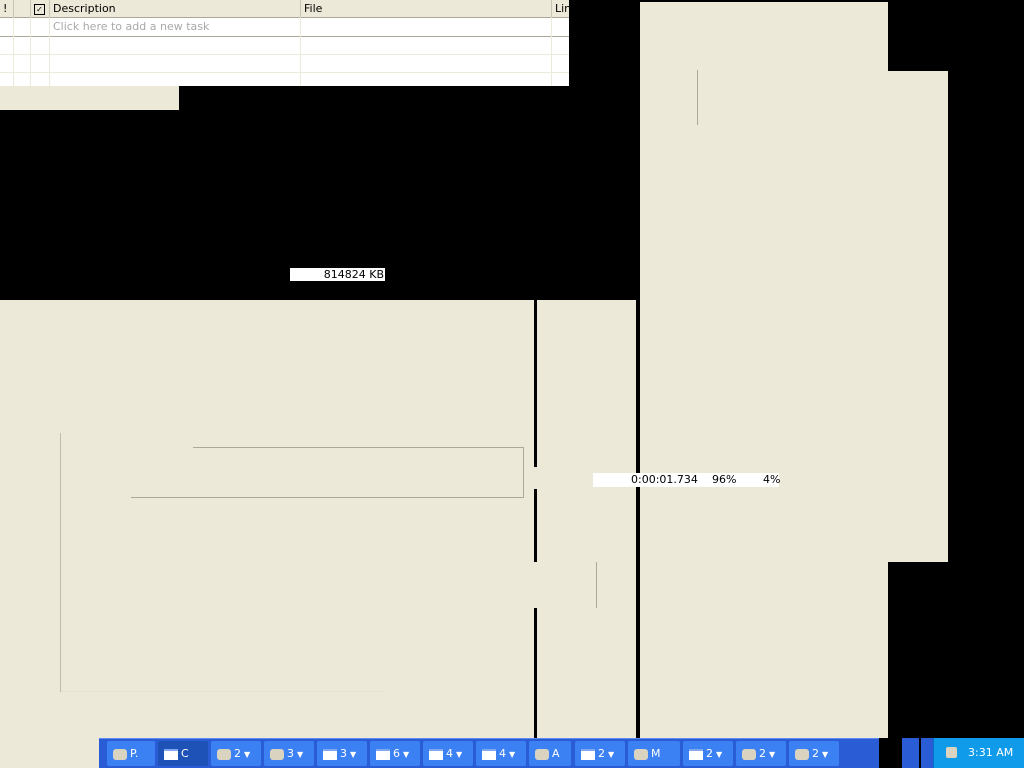 The height and width of the screenshot is (768, 1024). I want to click on taskbar-button: C, so click(183, 753).